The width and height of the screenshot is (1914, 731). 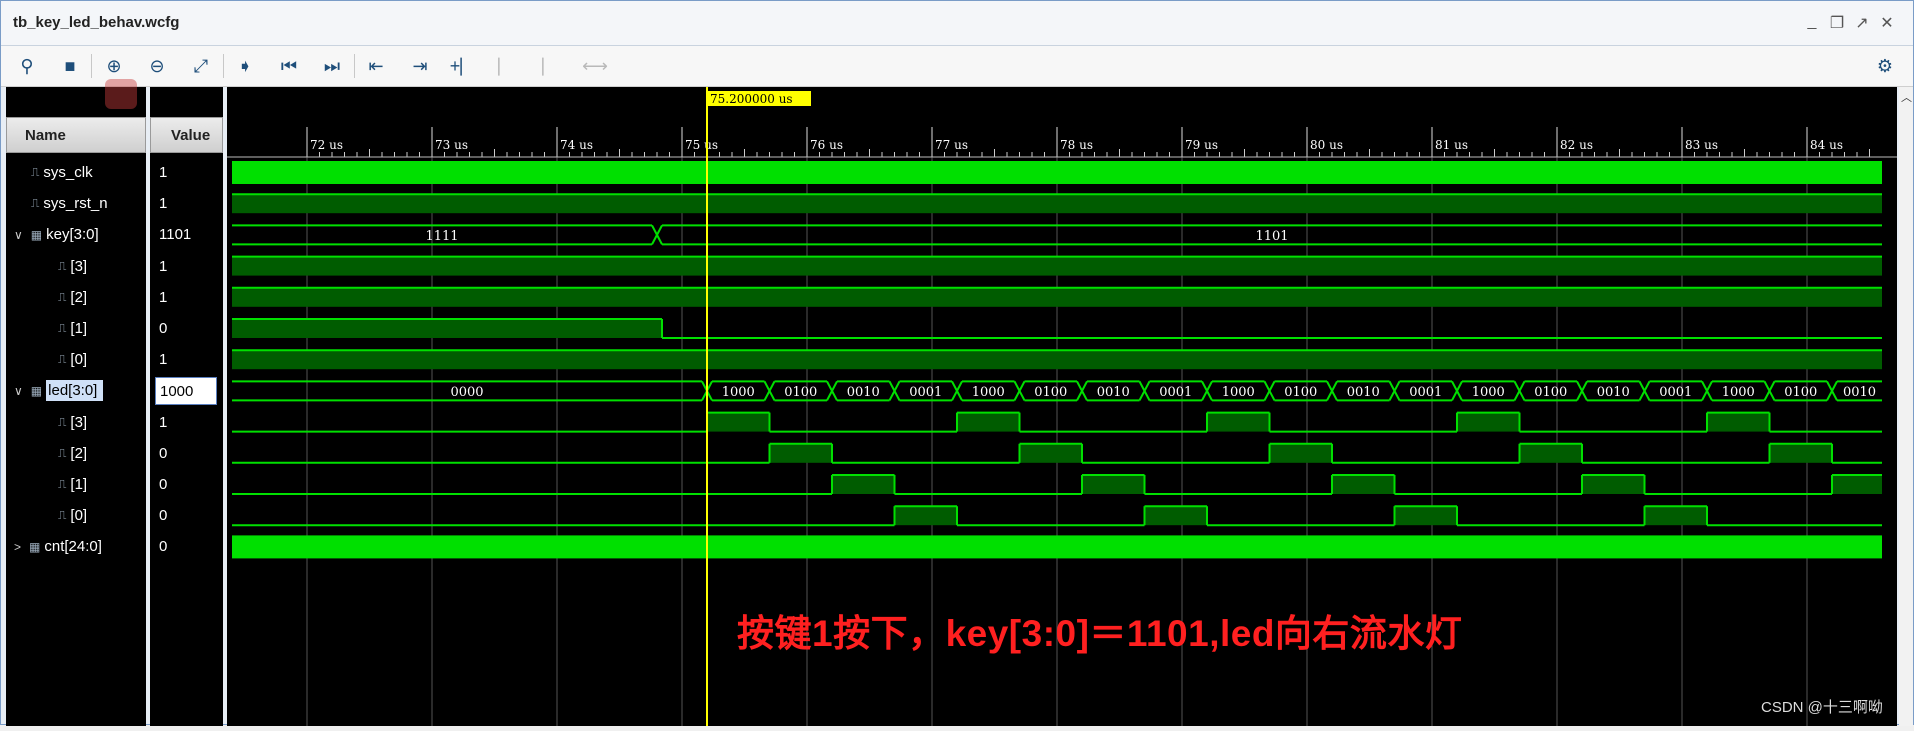 I want to click on minimize-icon: _, so click(x=1812, y=22).